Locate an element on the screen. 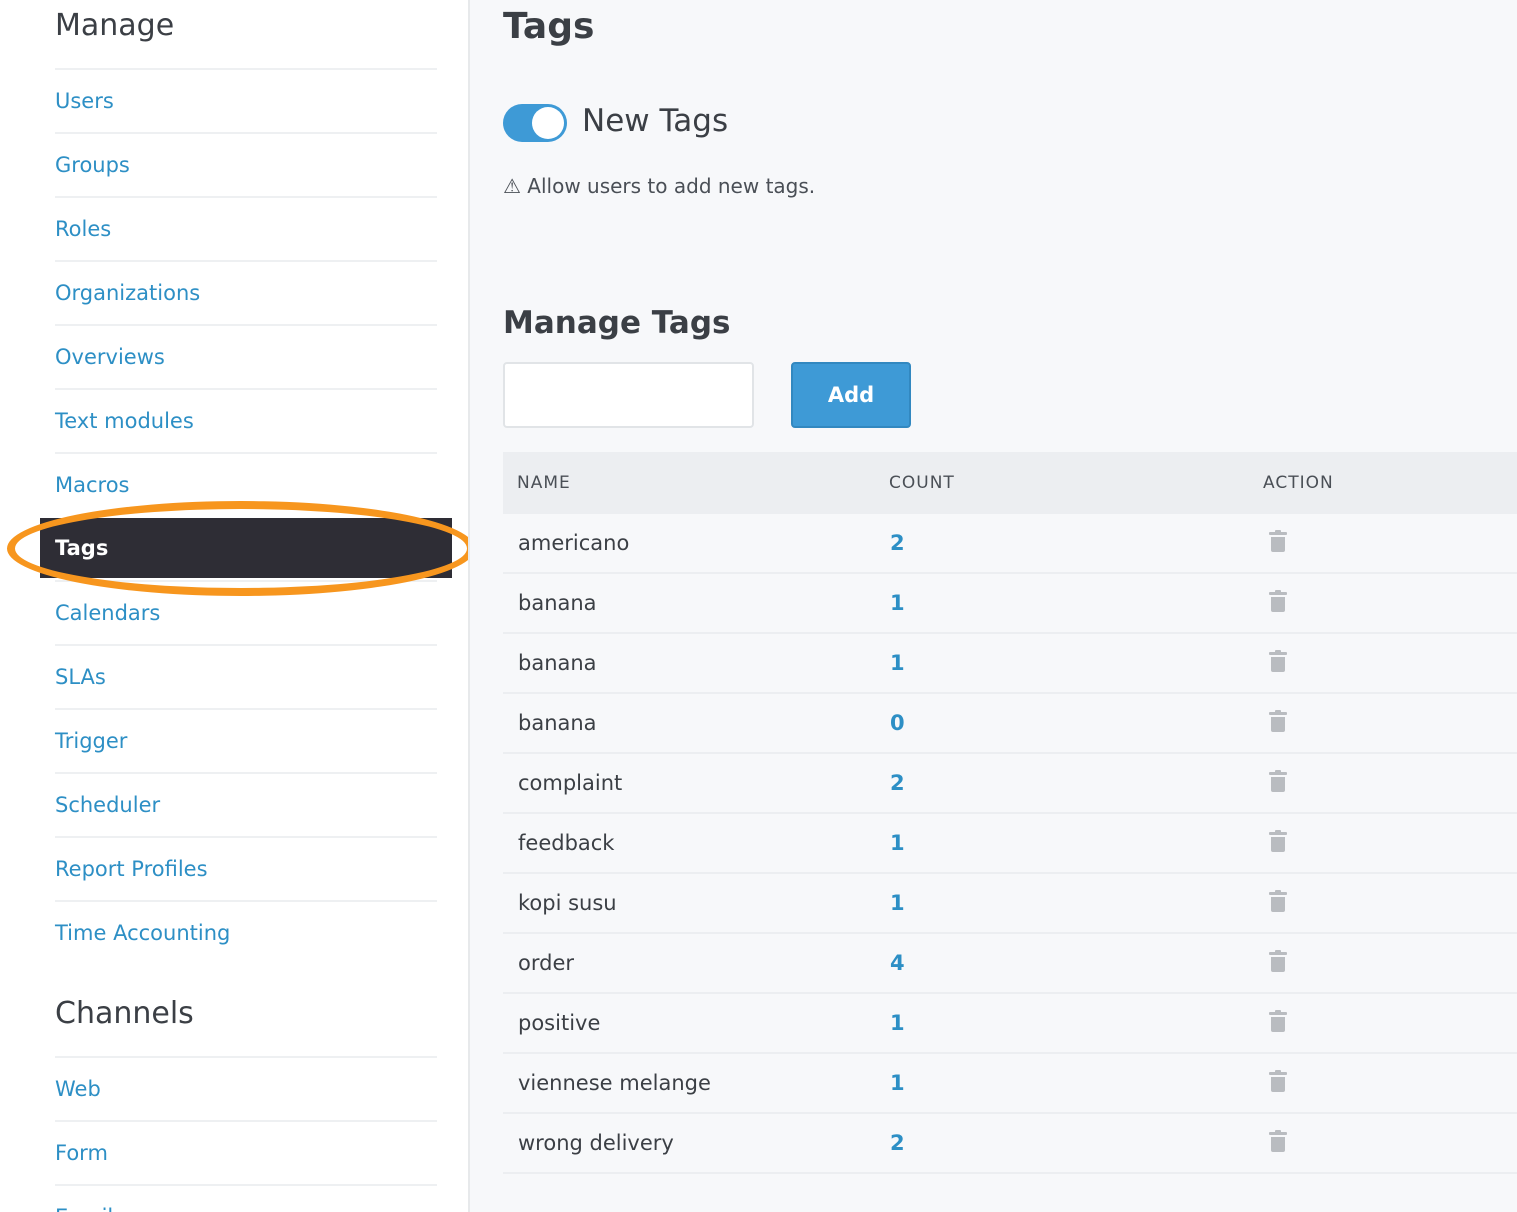 This screenshot has height=1212, width=1517. table-row: kopi susu 1 is located at coordinates (1010, 904).